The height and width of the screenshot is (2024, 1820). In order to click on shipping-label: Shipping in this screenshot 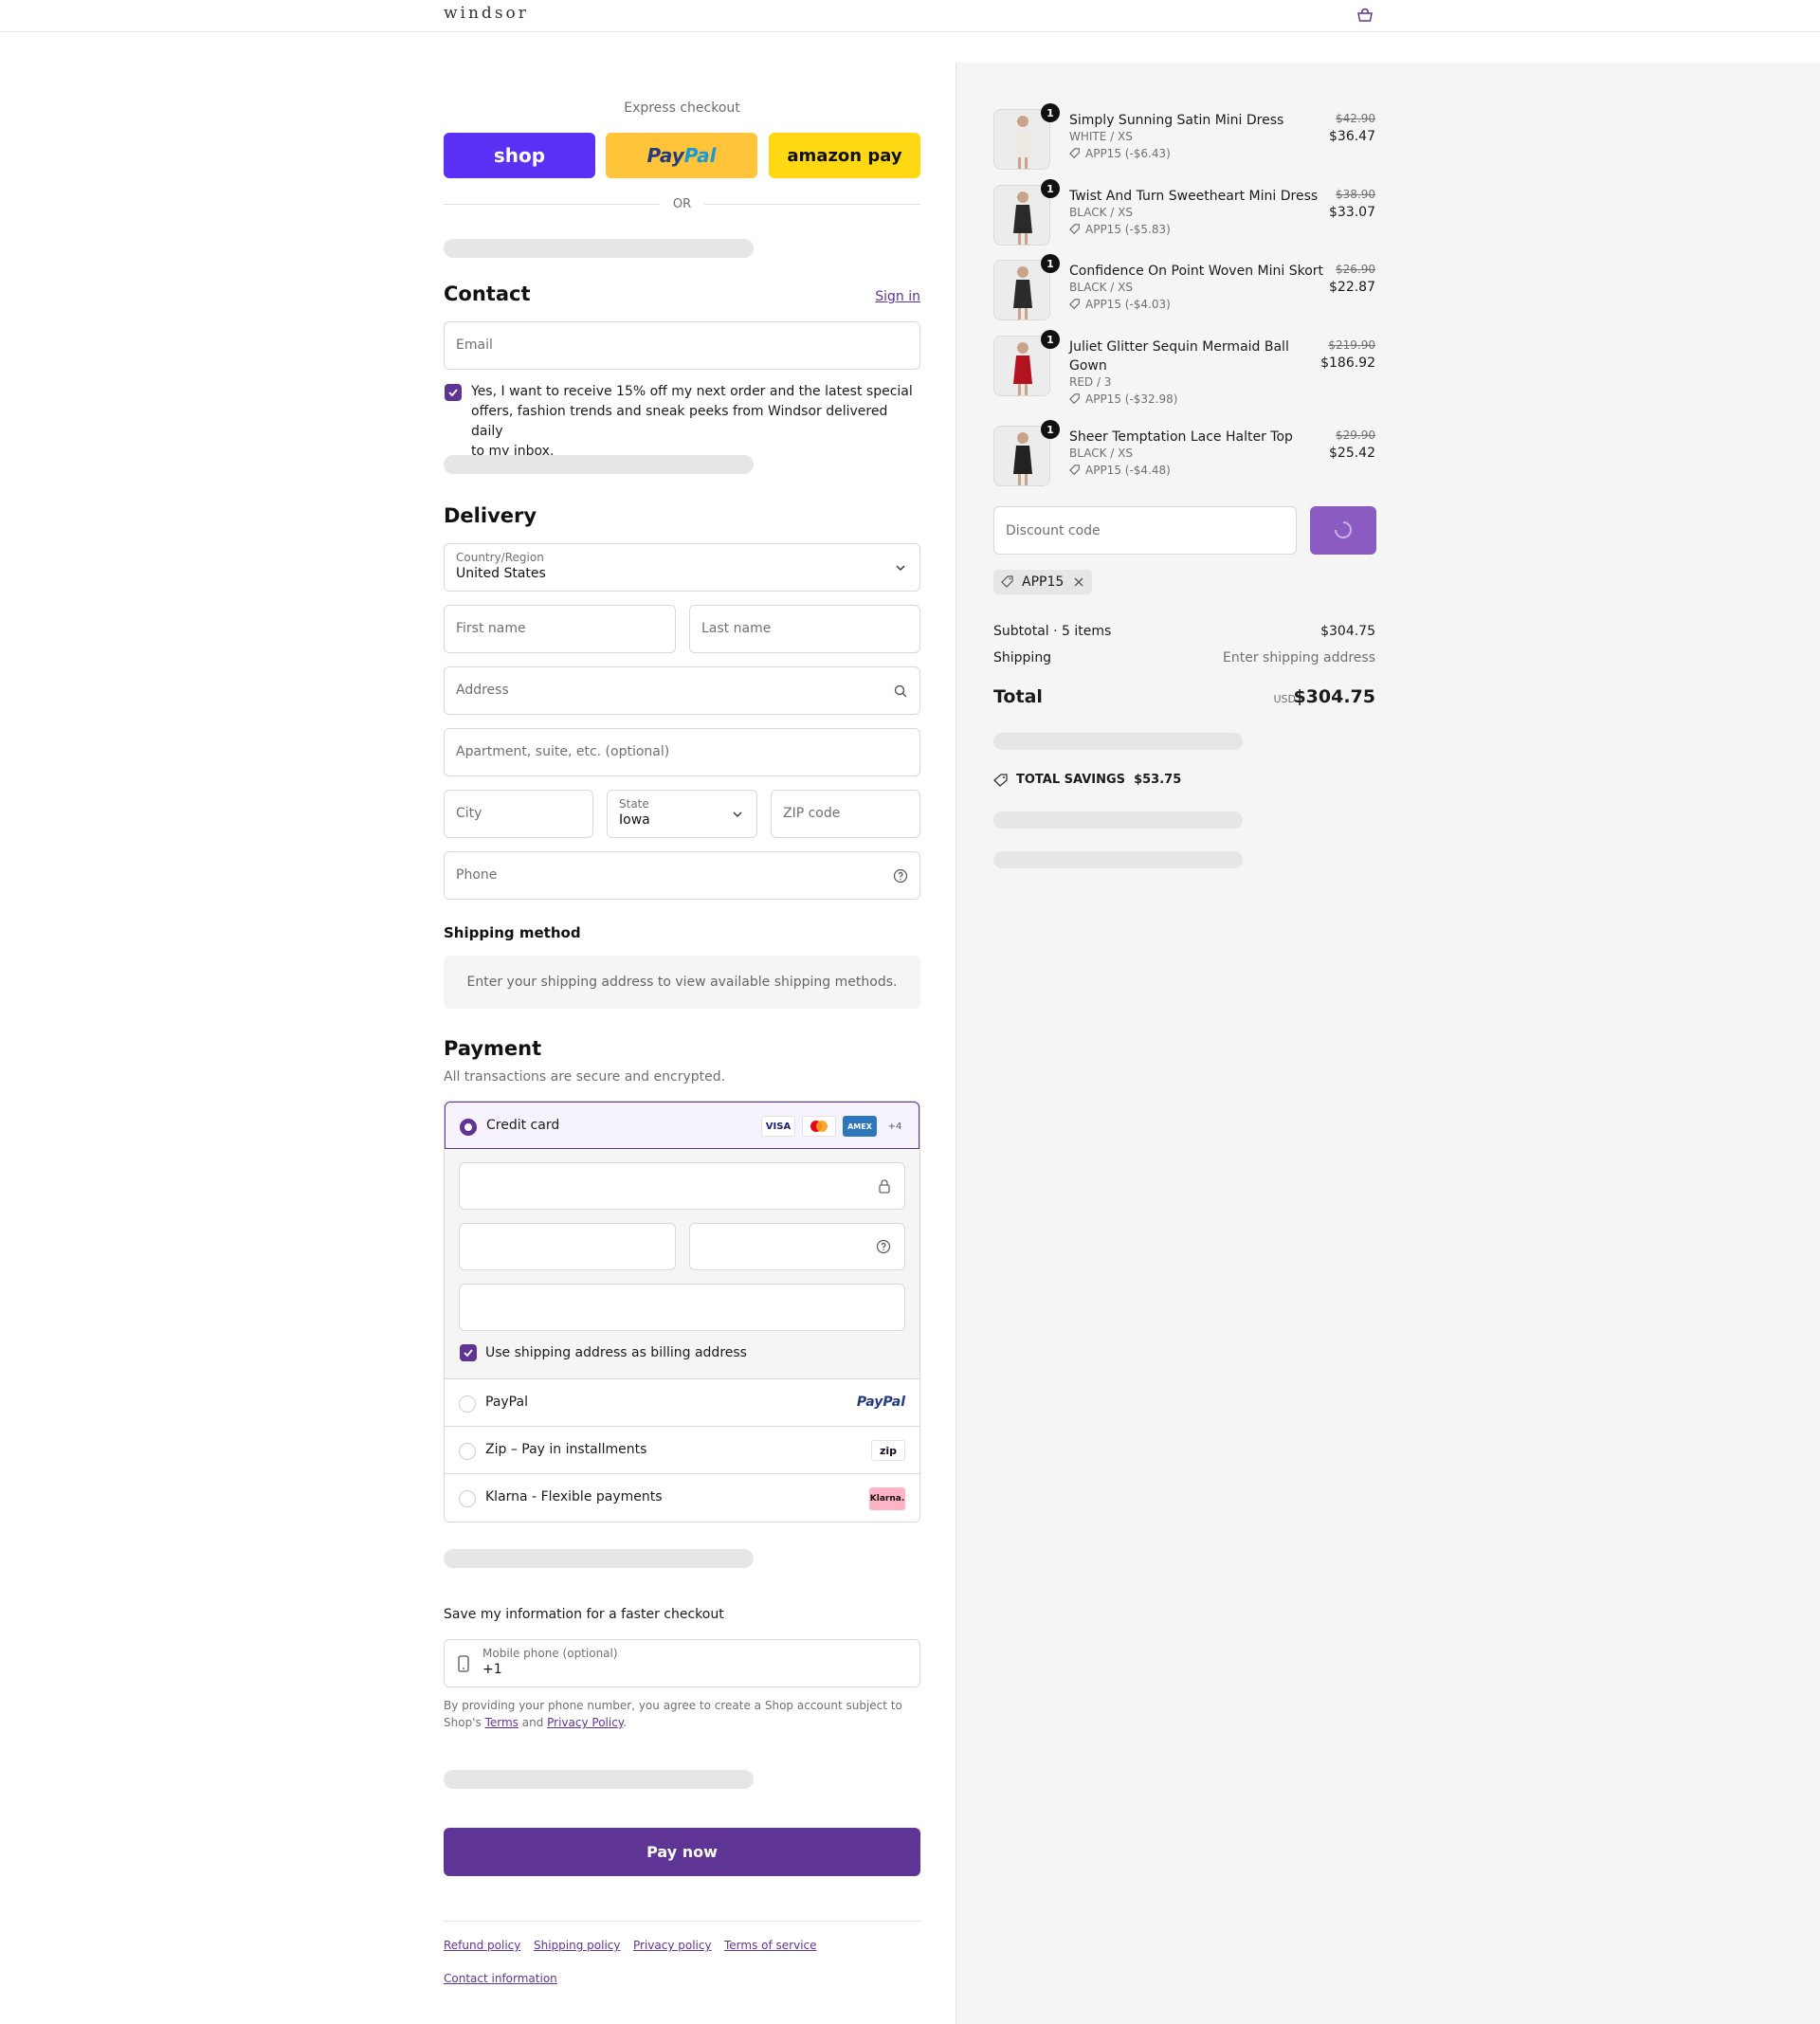, I will do `click(1022, 658)`.